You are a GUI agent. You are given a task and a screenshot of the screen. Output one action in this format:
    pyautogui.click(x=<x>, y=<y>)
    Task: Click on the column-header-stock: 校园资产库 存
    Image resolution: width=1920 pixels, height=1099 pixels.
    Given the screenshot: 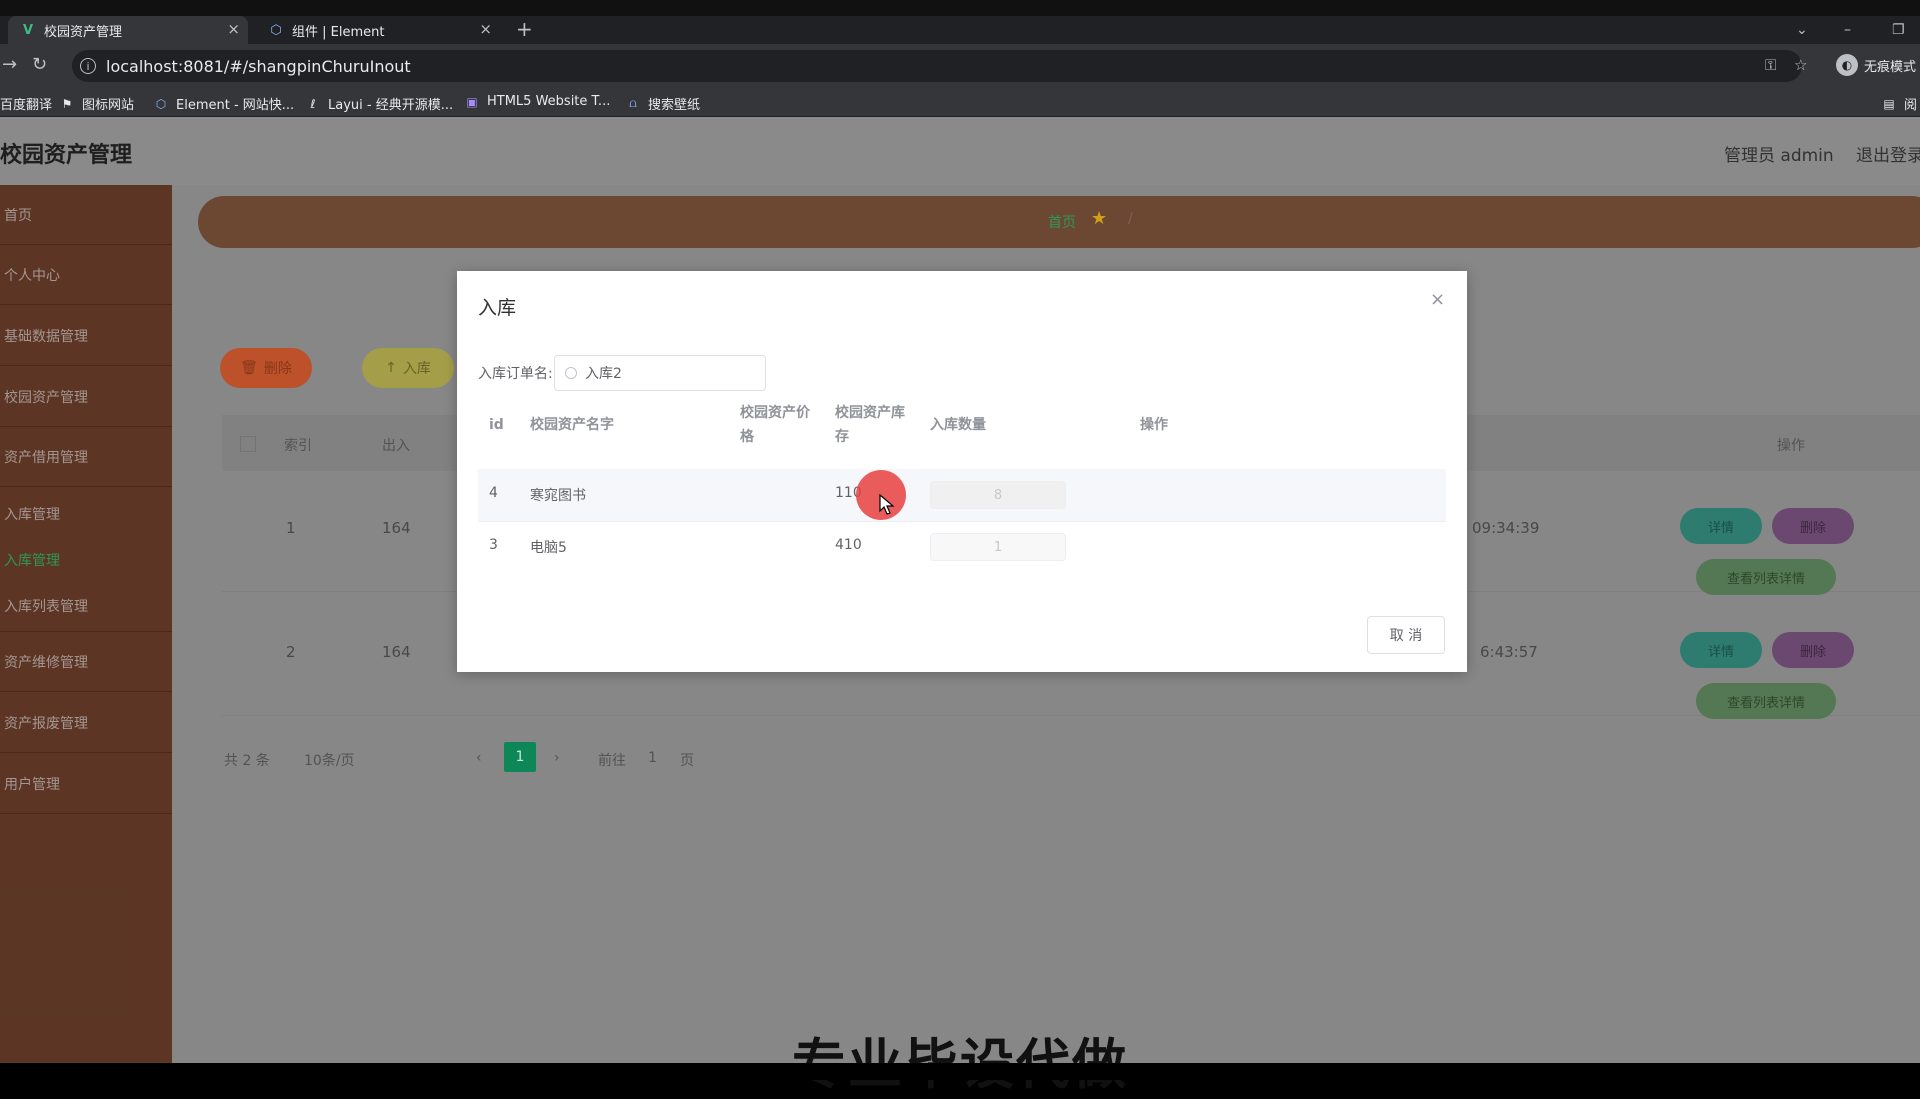 What is the action you would take?
    pyautogui.click(x=870, y=425)
    